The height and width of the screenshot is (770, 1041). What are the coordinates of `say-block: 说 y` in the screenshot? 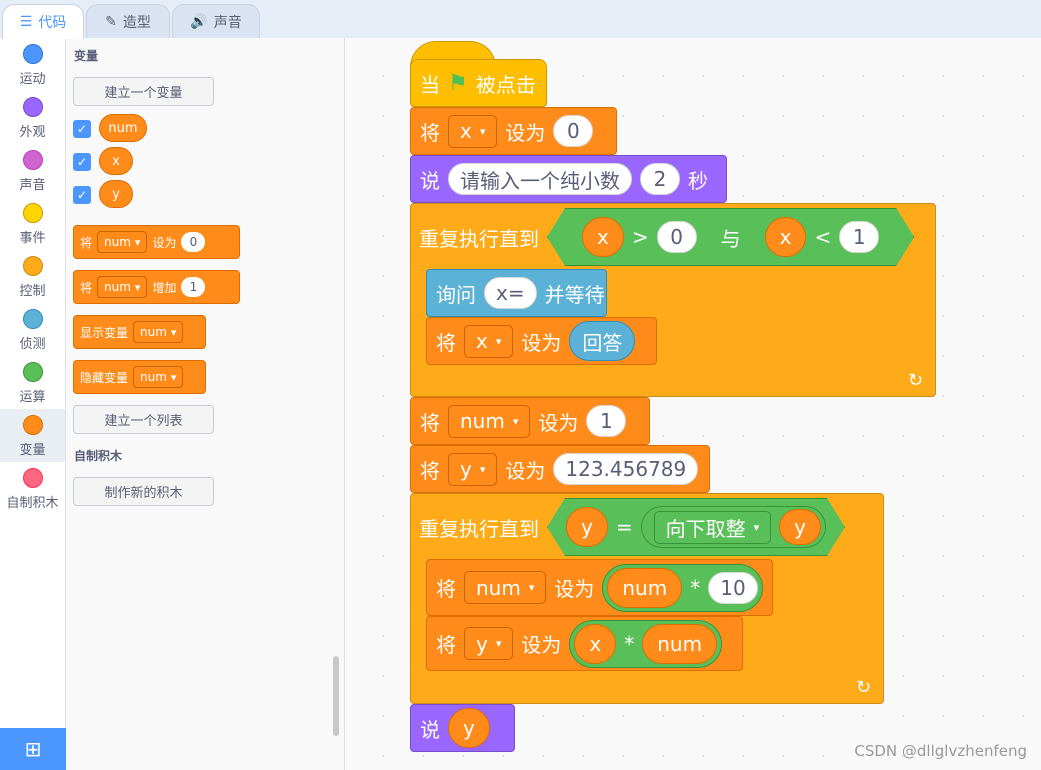 It's located at (462, 728).